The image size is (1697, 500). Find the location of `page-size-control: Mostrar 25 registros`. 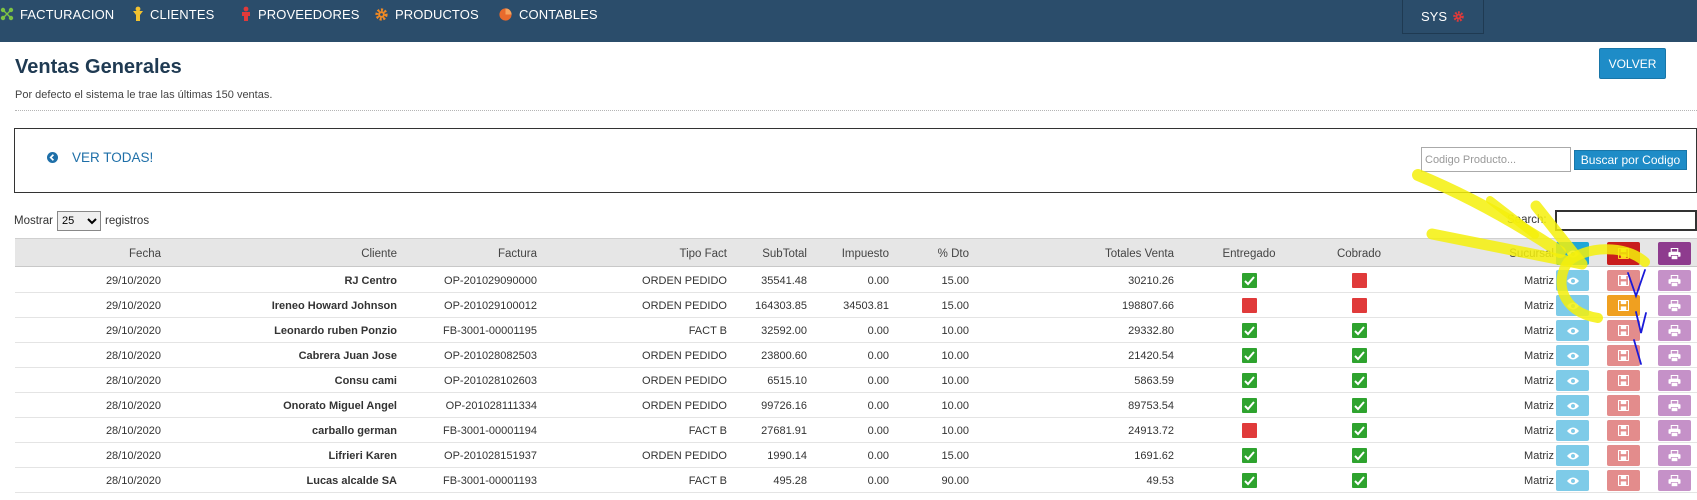

page-size-control: Mostrar 25 registros is located at coordinates (81, 221).